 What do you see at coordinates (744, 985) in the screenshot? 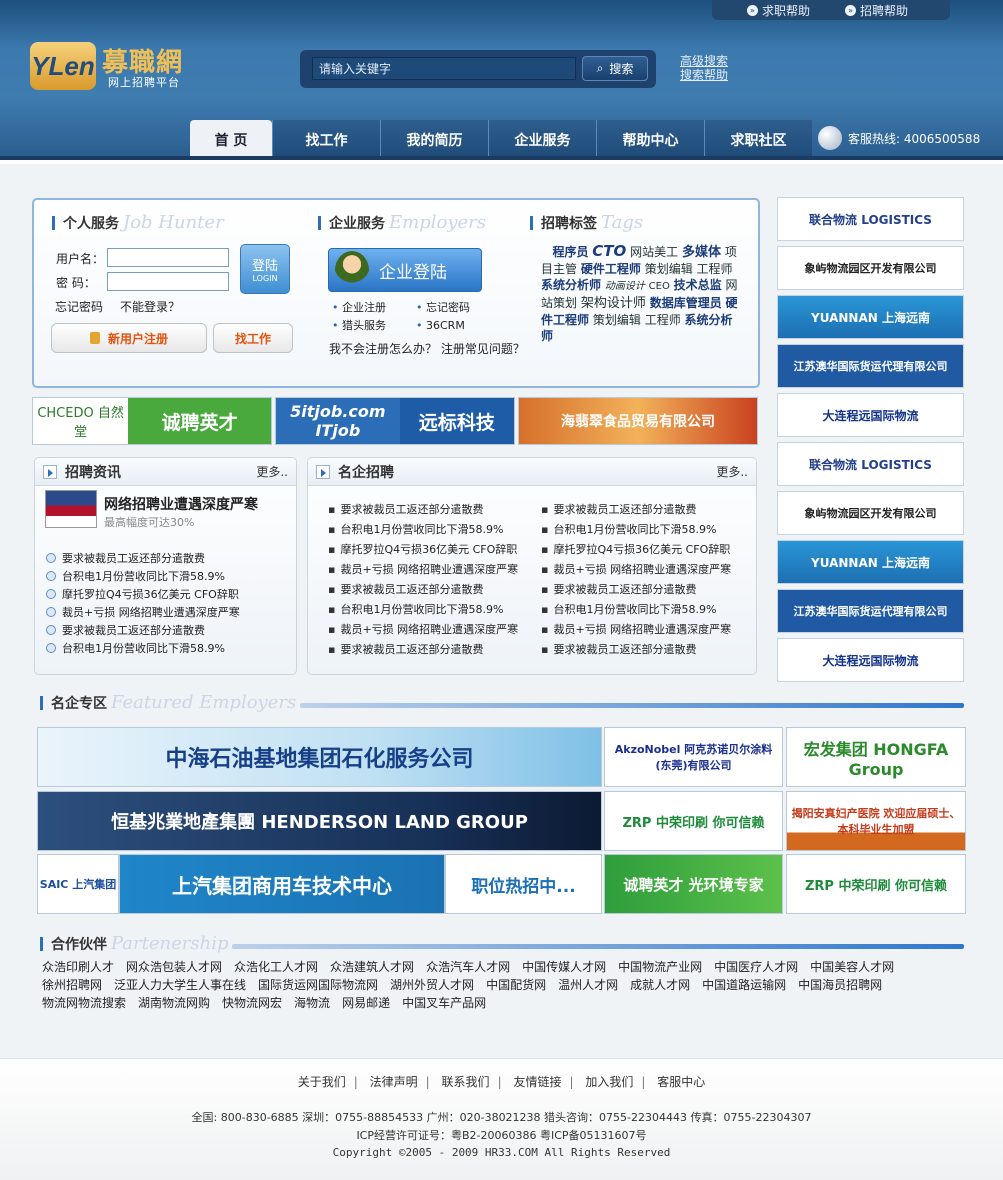
I see `partner-link: 中国道路运输网` at bounding box center [744, 985].